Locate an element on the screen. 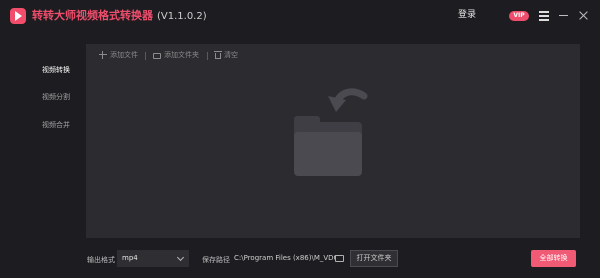  app-title: 转转大师视频格式转换器 (V1.1.0.2) is located at coordinates (119, 16).